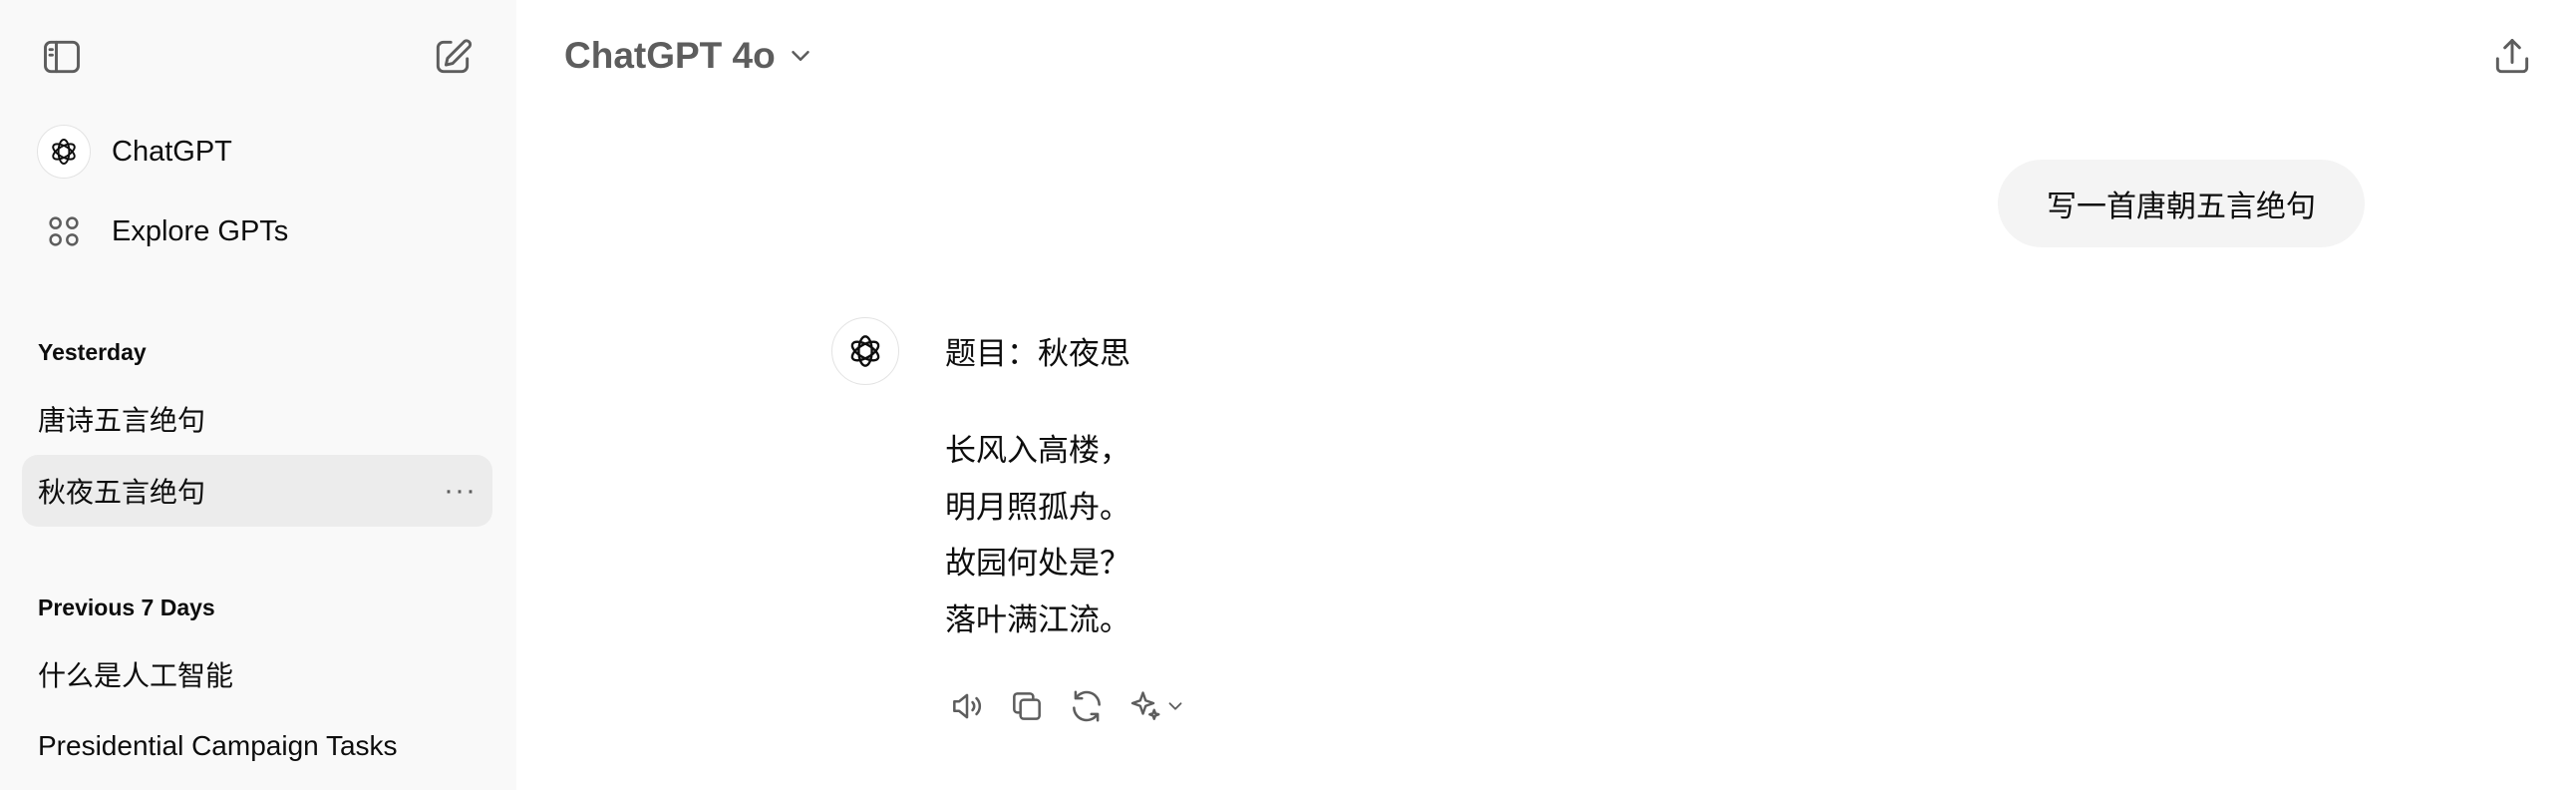 This screenshot has width=2576, height=790. I want to click on sidebar-item-label: Explore GPTs, so click(200, 231).